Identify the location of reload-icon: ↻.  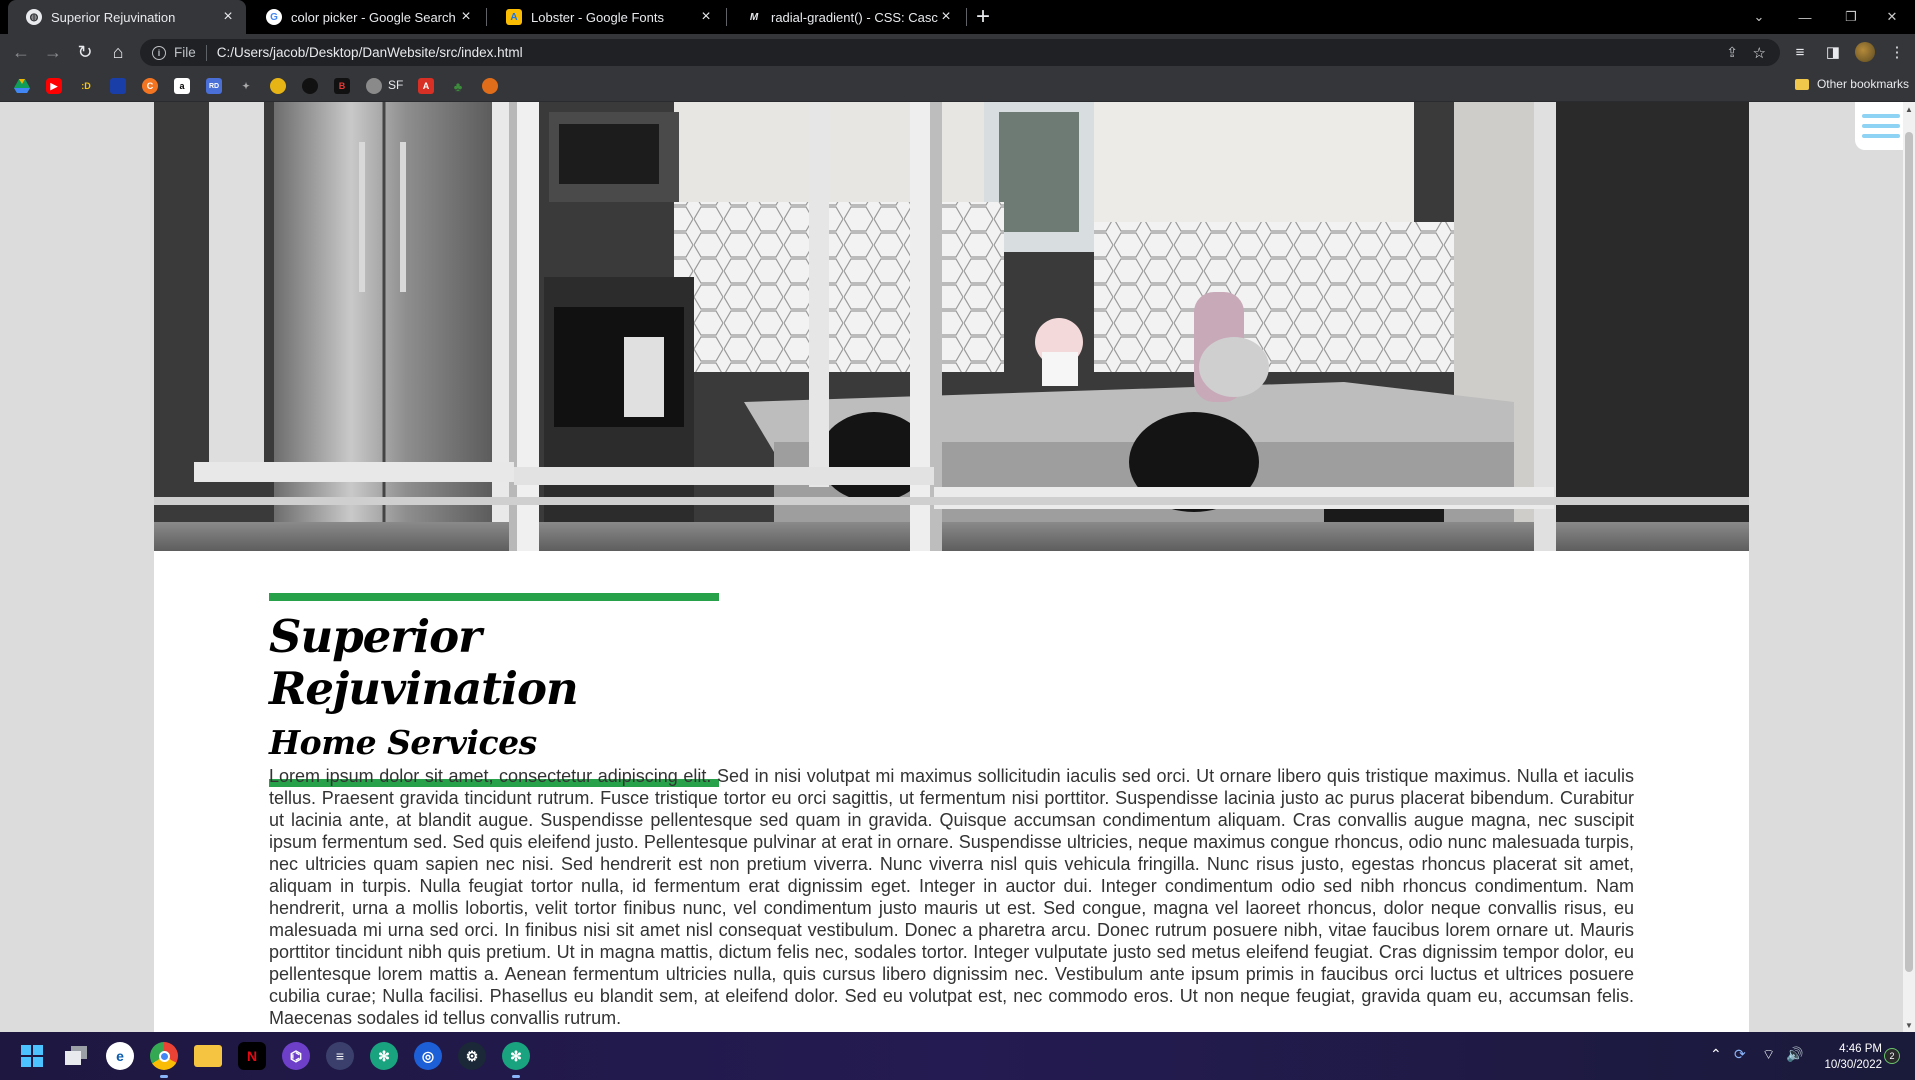
(85, 52).